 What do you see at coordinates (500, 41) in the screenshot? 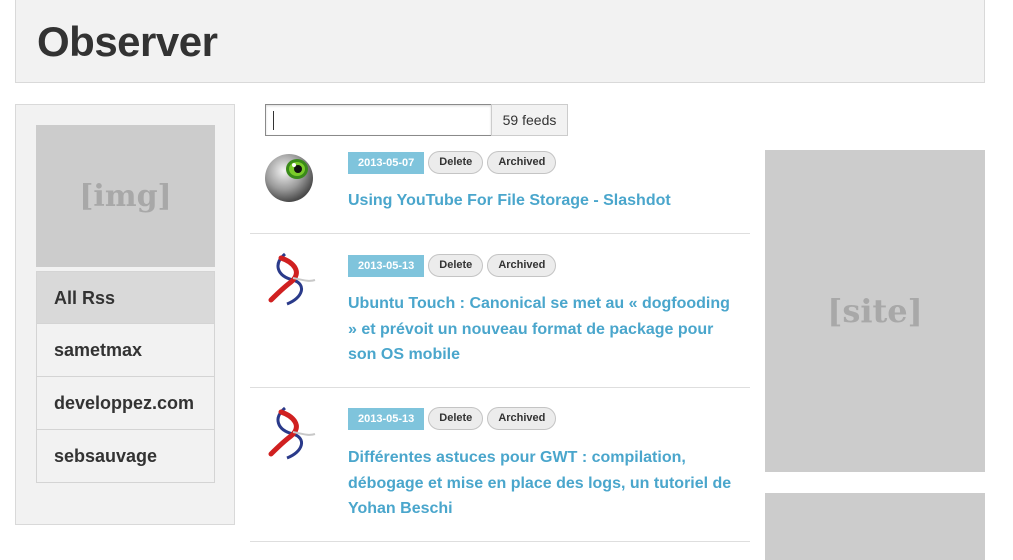
I see `page-header: Observer` at bounding box center [500, 41].